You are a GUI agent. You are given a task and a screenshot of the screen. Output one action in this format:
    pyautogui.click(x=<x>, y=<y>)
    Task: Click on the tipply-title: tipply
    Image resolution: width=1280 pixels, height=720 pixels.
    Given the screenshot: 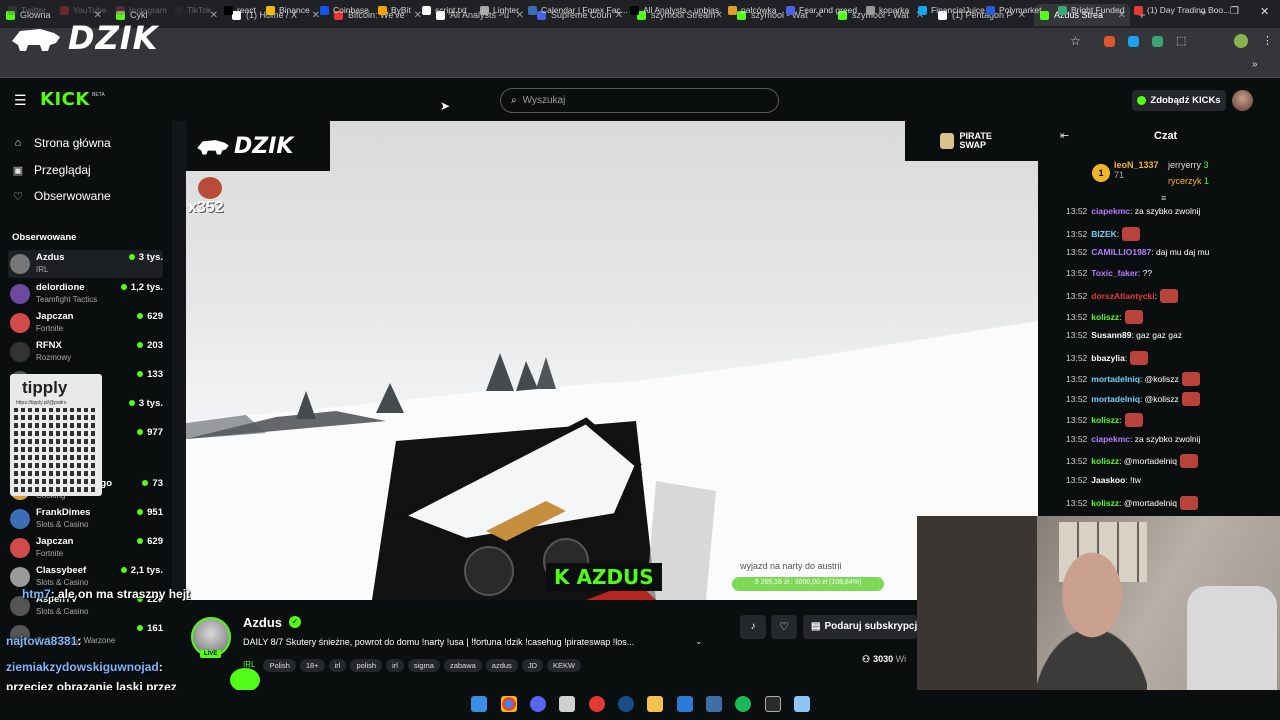 What is the action you would take?
    pyautogui.click(x=45, y=387)
    